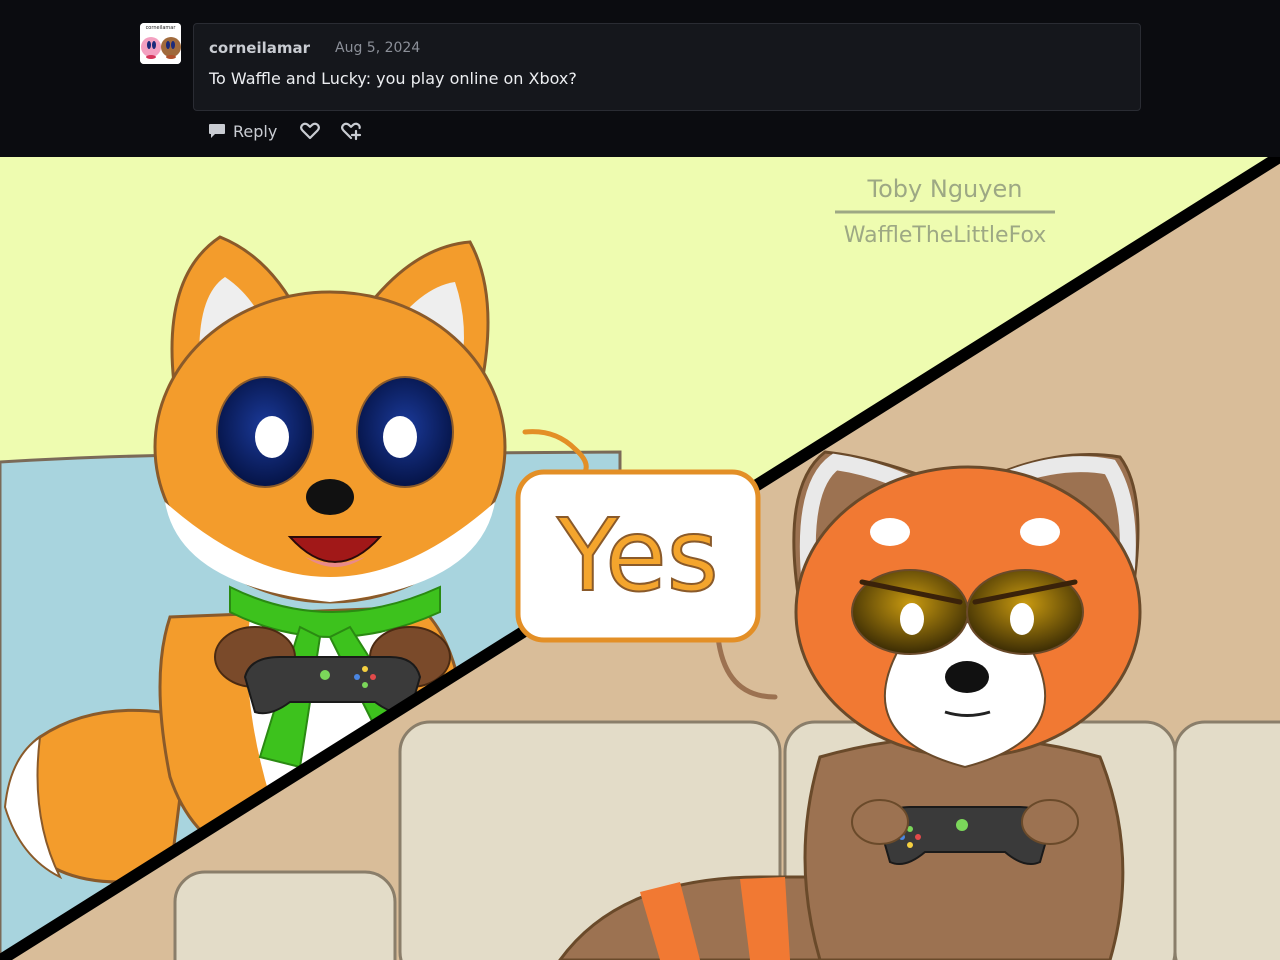  Describe the element at coordinates (259, 48) in the screenshot. I see `comment-author: corneilamar` at that location.